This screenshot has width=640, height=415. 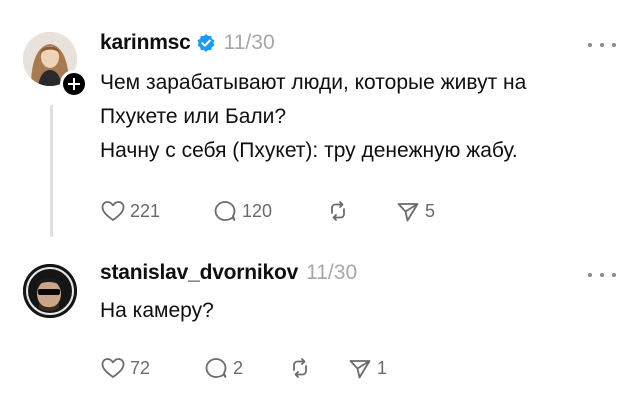 What do you see at coordinates (193, 116) in the screenshot?
I see `post-text-line: Пхукете или Бали?` at bounding box center [193, 116].